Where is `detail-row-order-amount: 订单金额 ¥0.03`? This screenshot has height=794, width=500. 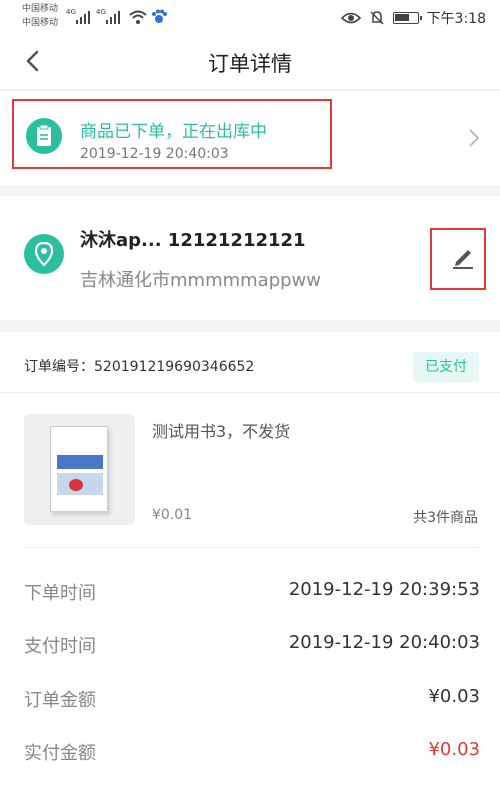 detail-row-order-amount: 订单金额 ¥0.03 is located at coordinates (252, 701).